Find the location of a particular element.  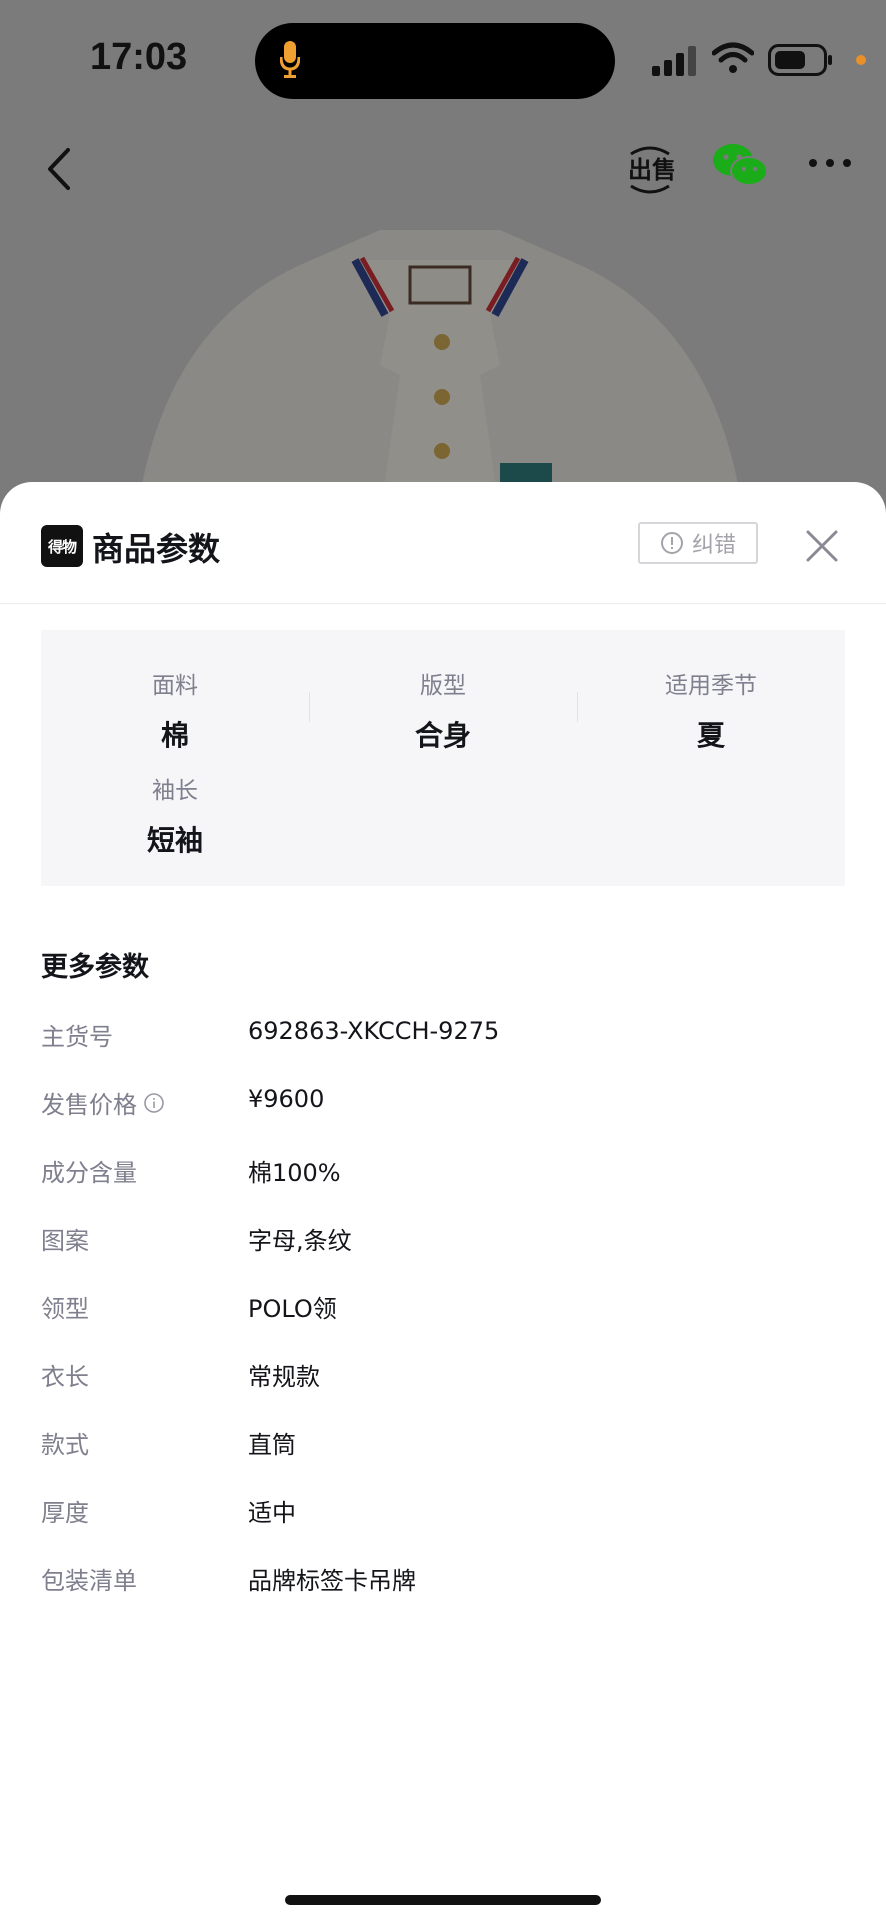

wechat-icon is located at coordinates (740, 165).